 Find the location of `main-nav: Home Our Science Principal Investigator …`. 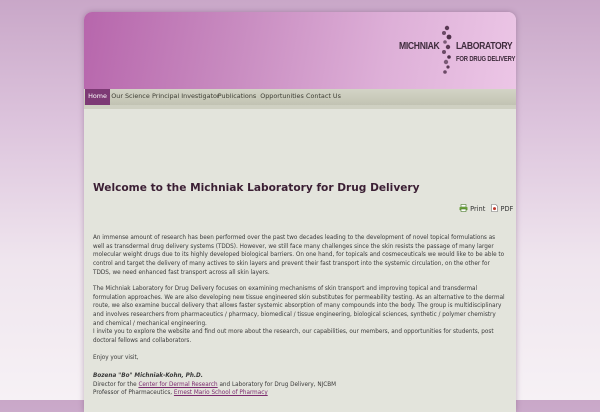

main-nav: Home Our Science Principal Investigator … is located at coordinates (300, 99).